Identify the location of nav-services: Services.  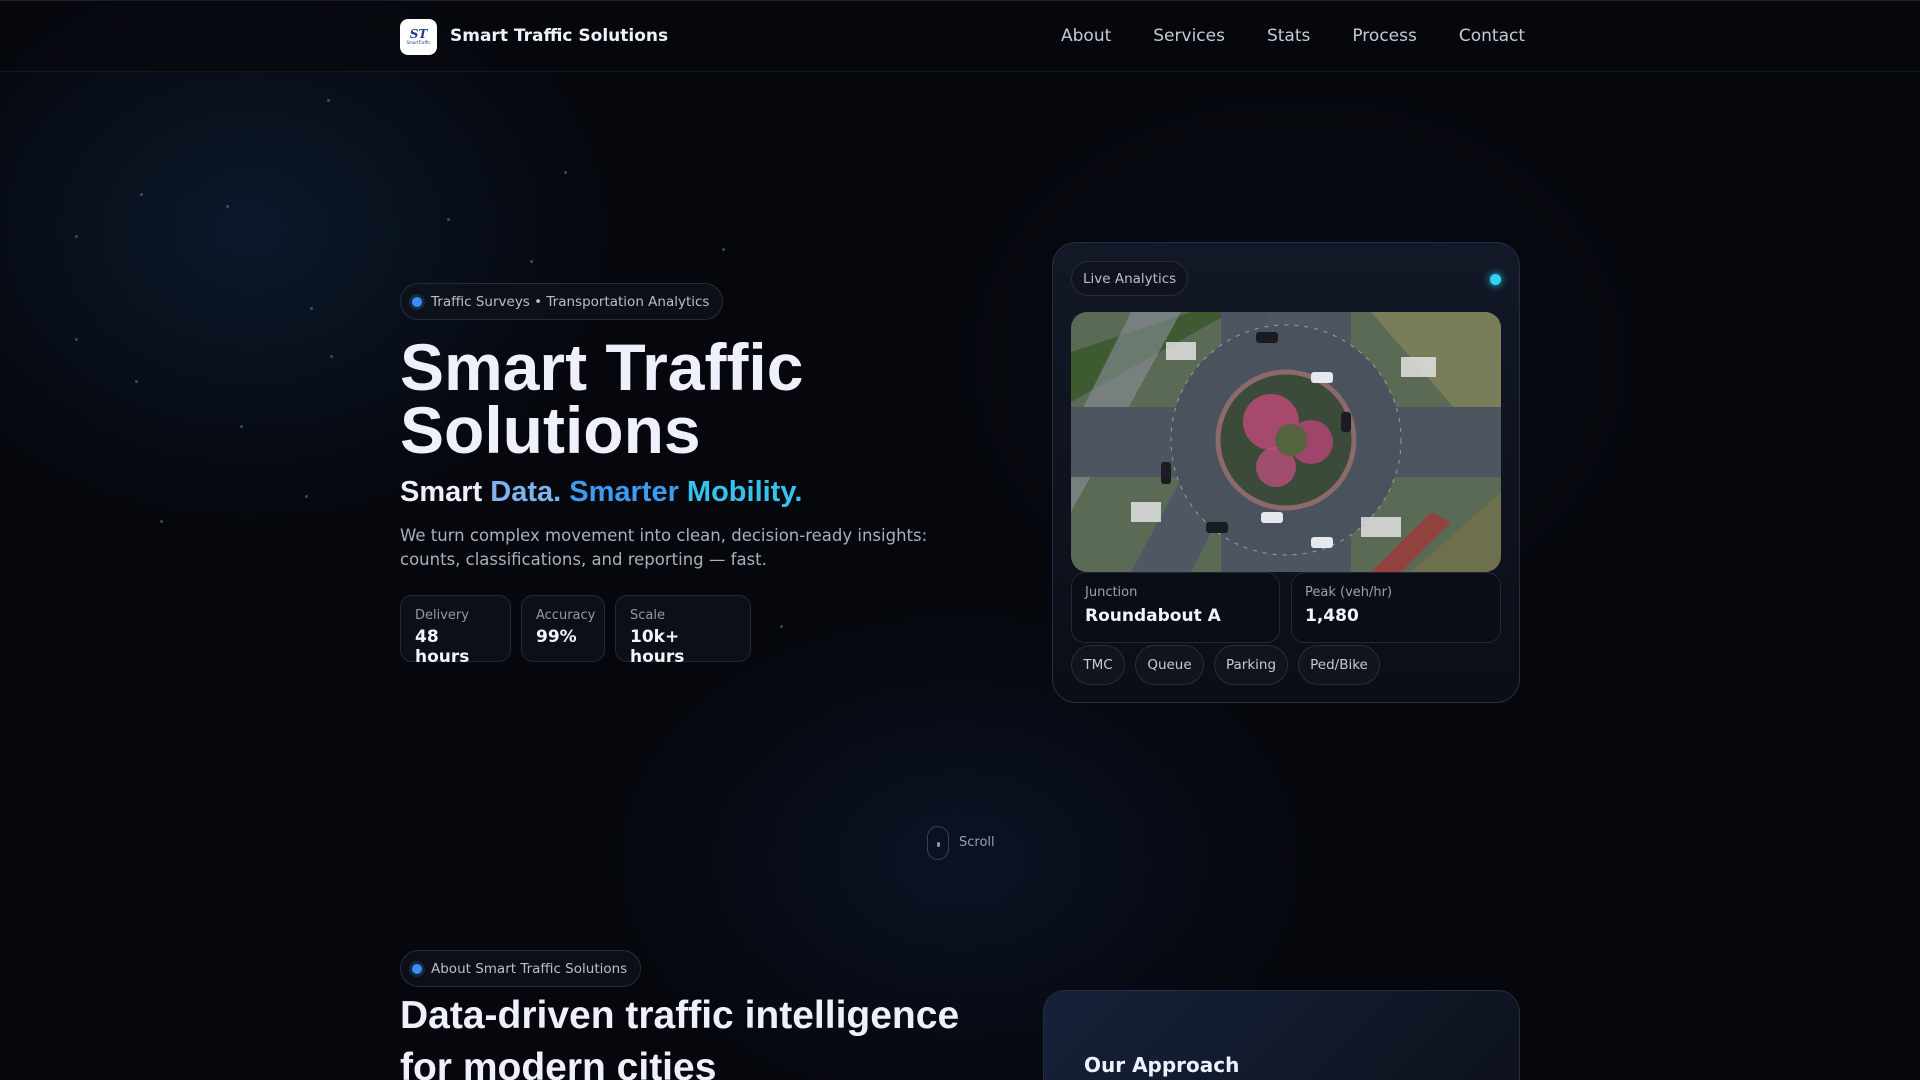
(1189, 36).